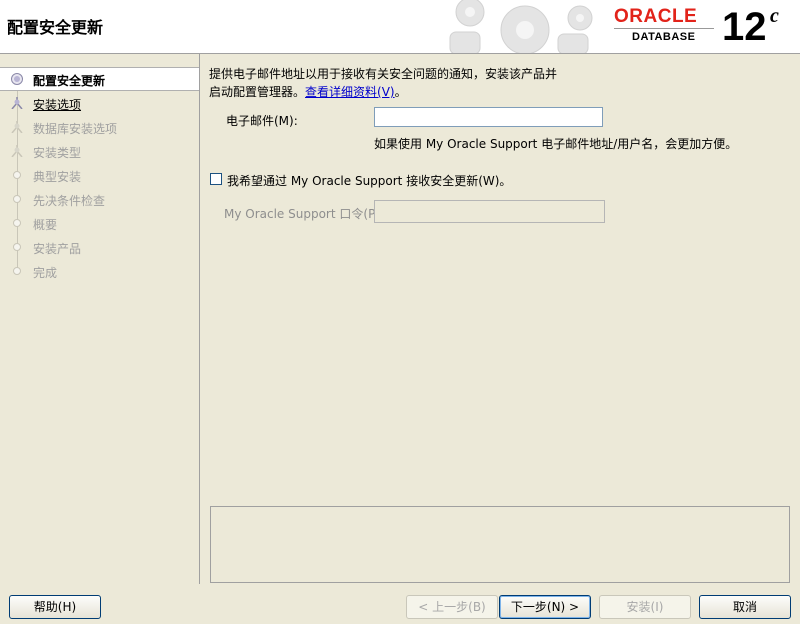  Describe the element at coordinates (69, 201) in the screenshot. I see `step-label: 先决条件检查` at that location.